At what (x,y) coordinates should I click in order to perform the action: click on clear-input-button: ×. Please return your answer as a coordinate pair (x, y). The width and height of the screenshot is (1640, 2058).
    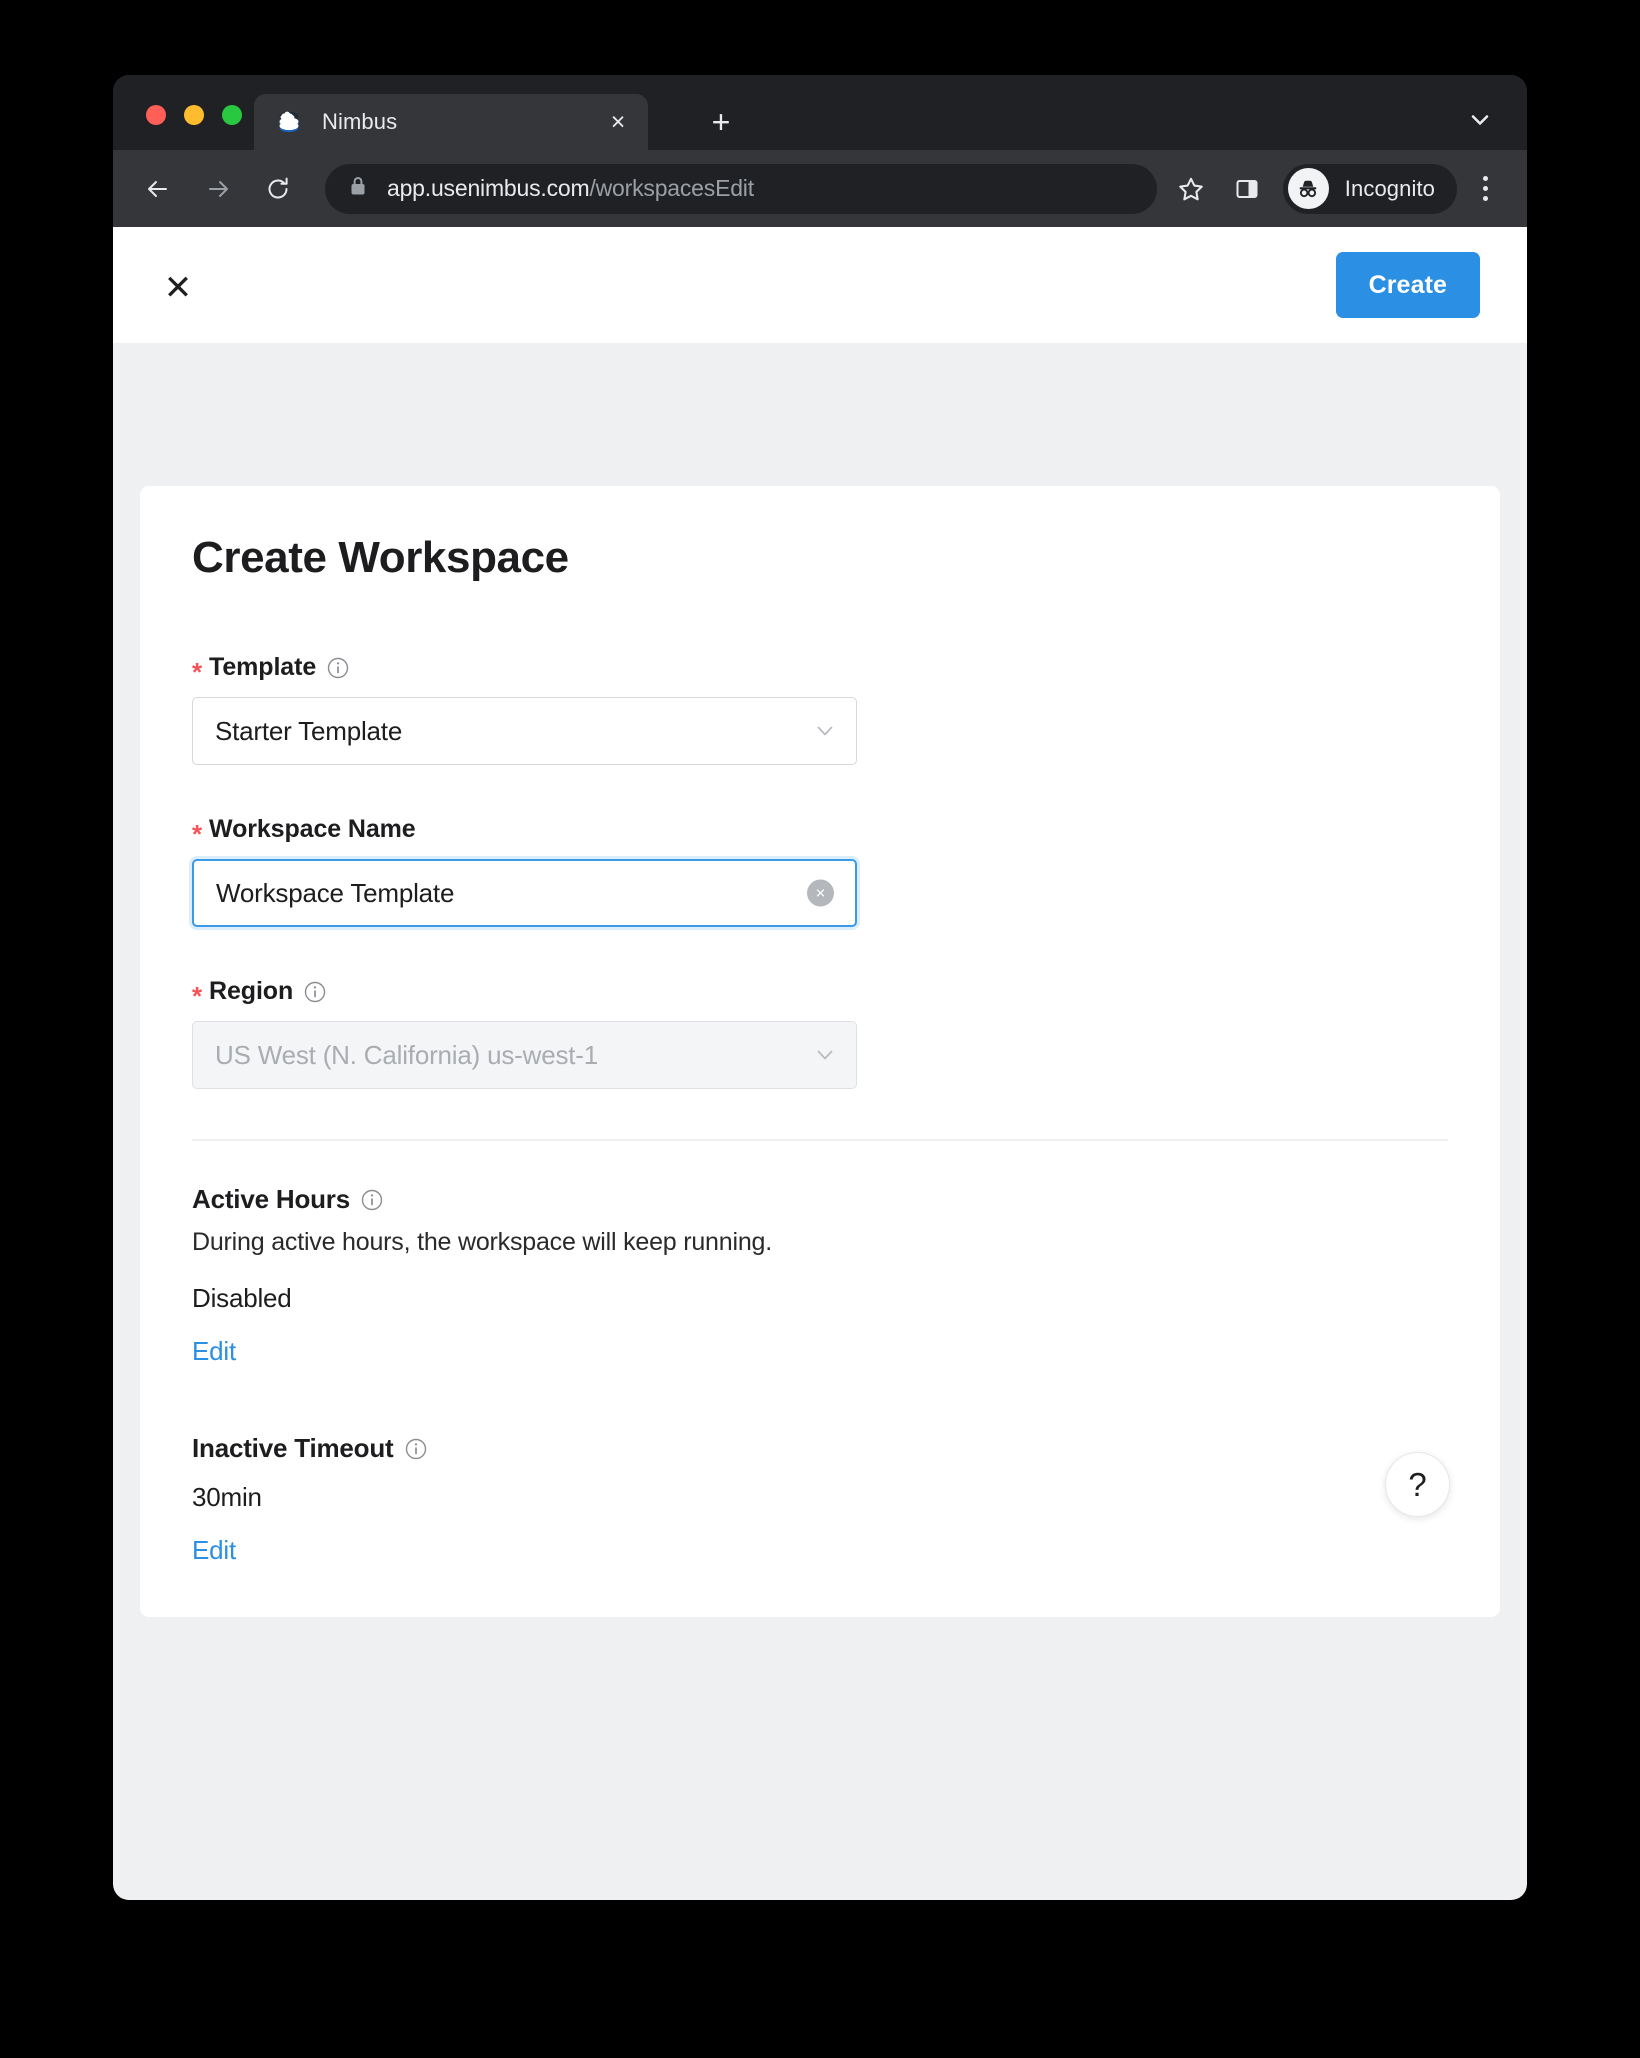
    Looking at the image, I should click on (820, 893).